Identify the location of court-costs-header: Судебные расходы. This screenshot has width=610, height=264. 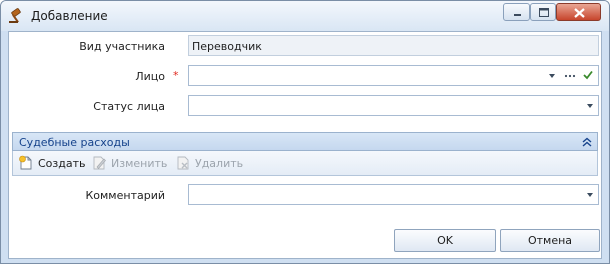
(305, 141).